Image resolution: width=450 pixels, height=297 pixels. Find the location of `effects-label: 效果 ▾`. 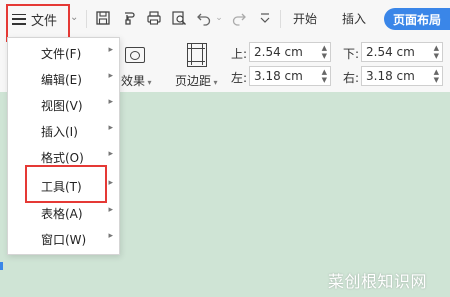

effects-label: 效果 ▾ is located at coordinates (136, 80).